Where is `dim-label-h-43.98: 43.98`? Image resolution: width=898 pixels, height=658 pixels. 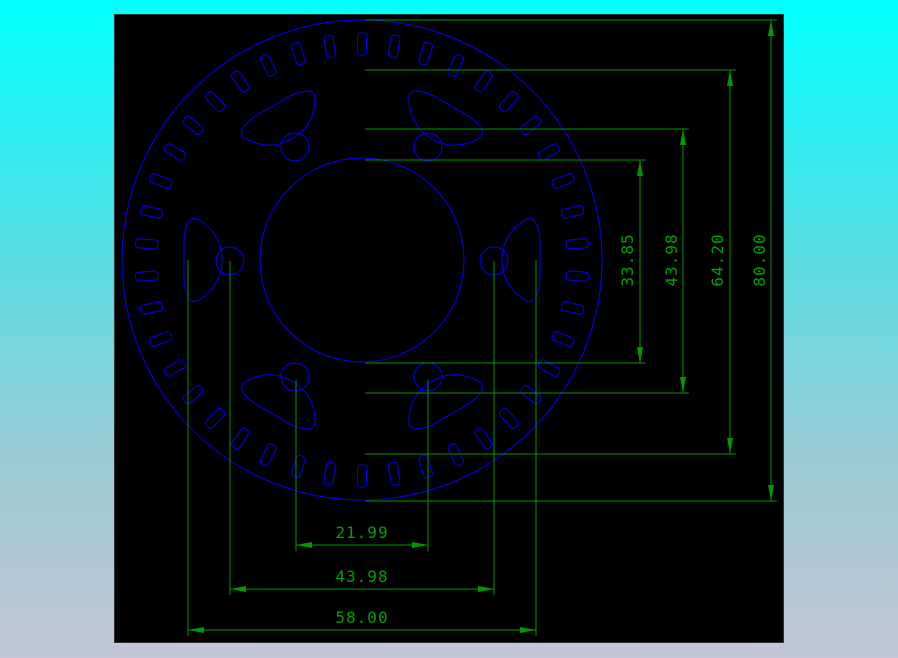 dim-label-h-43.98: 43.98 is located at coordinates (361, 576).